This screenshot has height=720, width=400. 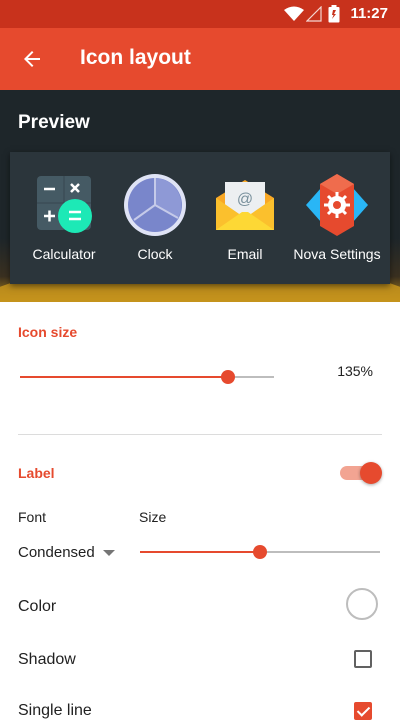 I want to click on app-label: Calculator, so click(x=64, y=254).